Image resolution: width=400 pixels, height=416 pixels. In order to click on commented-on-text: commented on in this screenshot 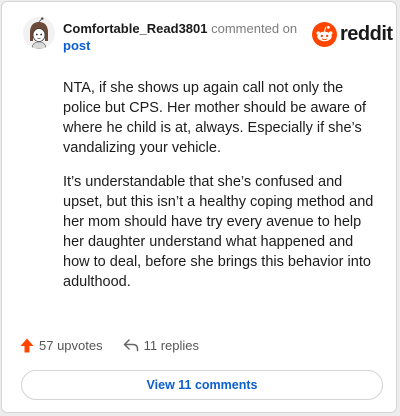, I will do `click(254, 28)`.